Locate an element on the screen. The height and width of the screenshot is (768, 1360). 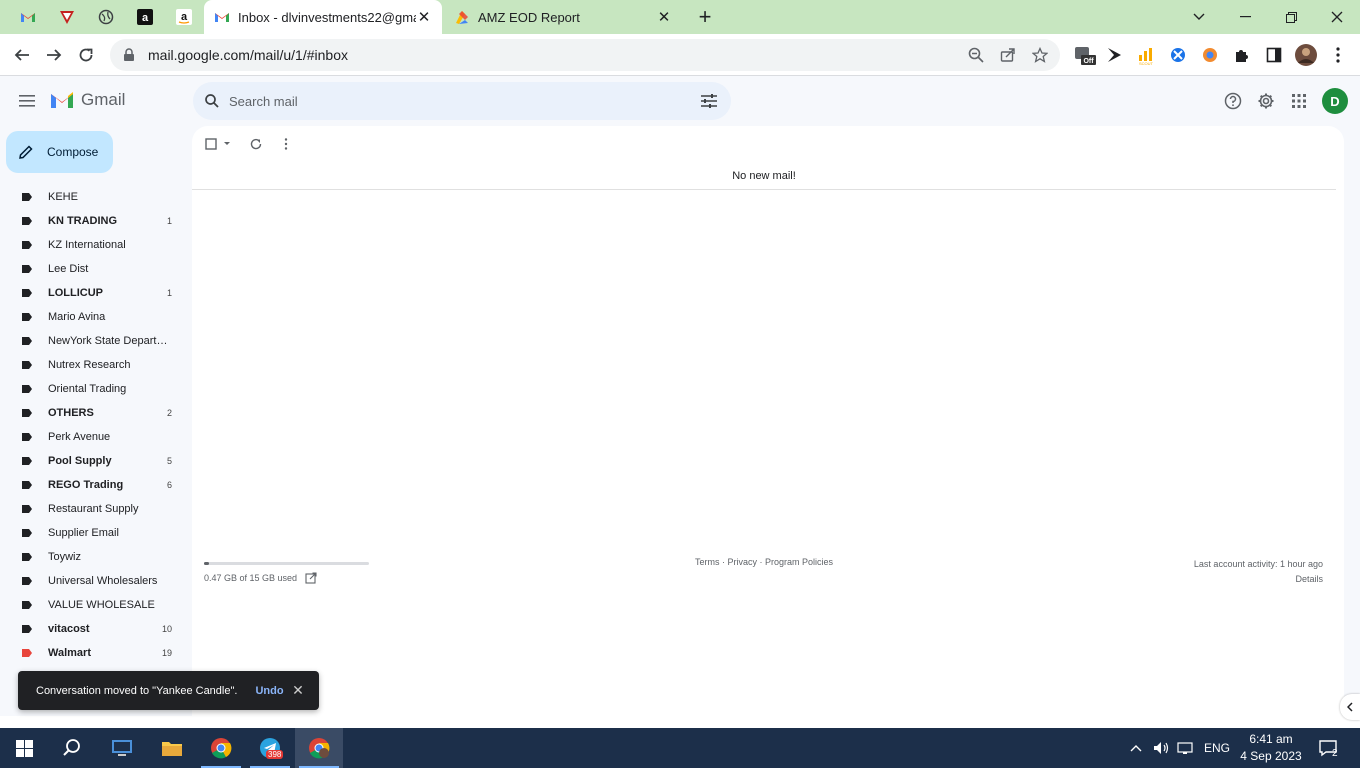
account-avatar: D is located at coordinates (1335, 101).